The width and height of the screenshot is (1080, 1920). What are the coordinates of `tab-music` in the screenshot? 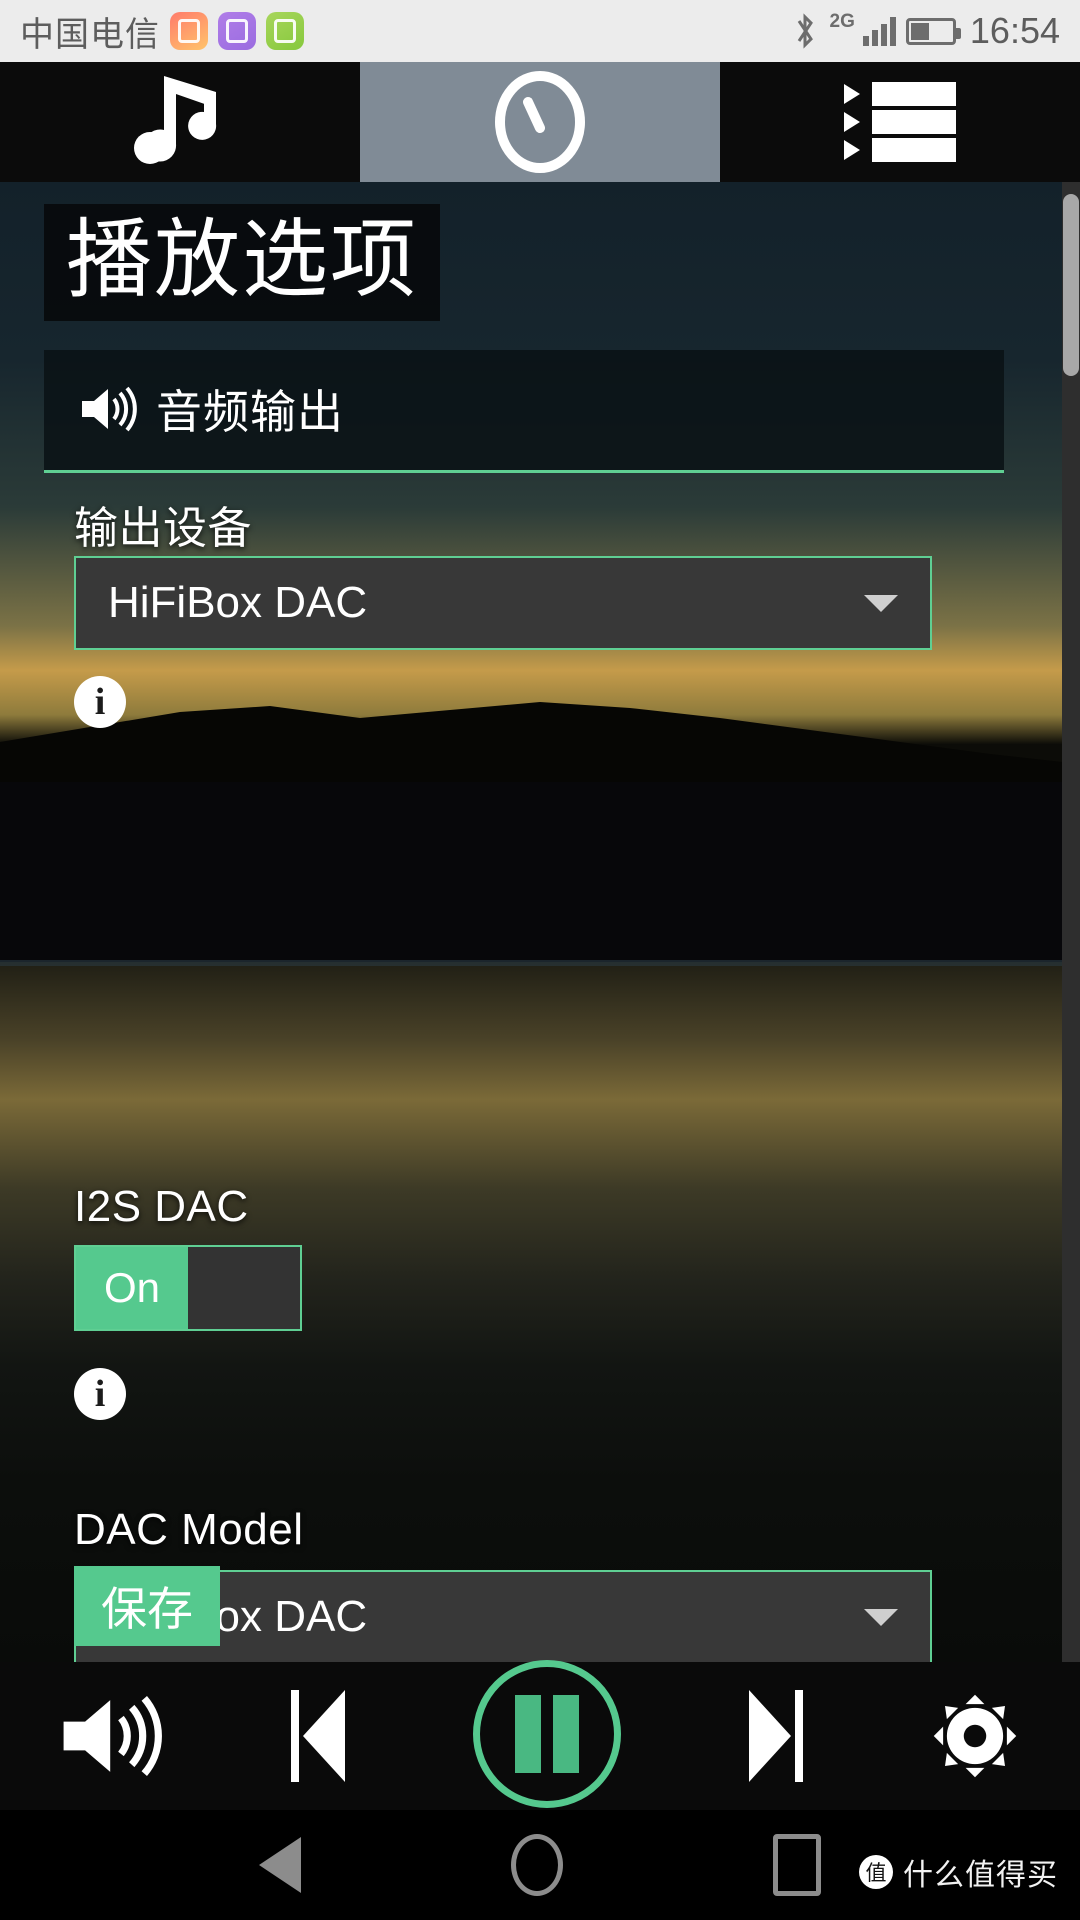 It's located at (180, 122).